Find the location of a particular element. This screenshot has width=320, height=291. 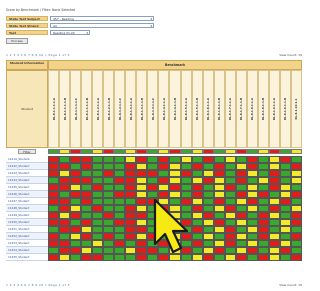

student-name-link: 11251_Student is located at coordinates (27, 229).